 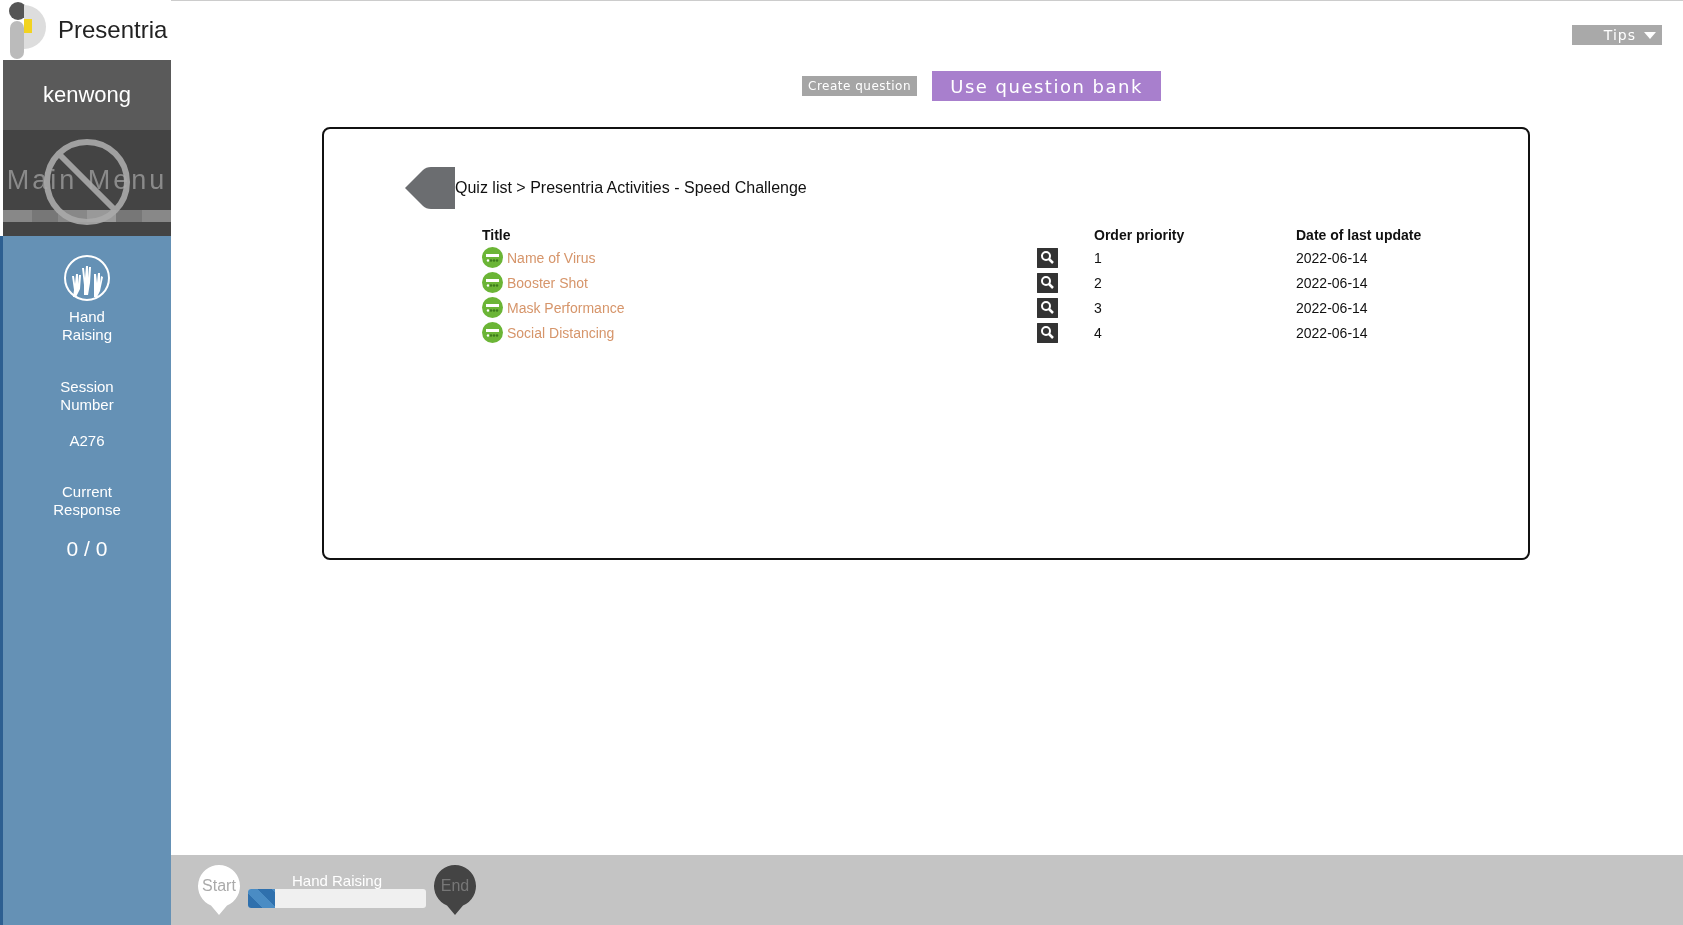 I want to click on question-link: Booster Shot, so click(x=547, y=282).